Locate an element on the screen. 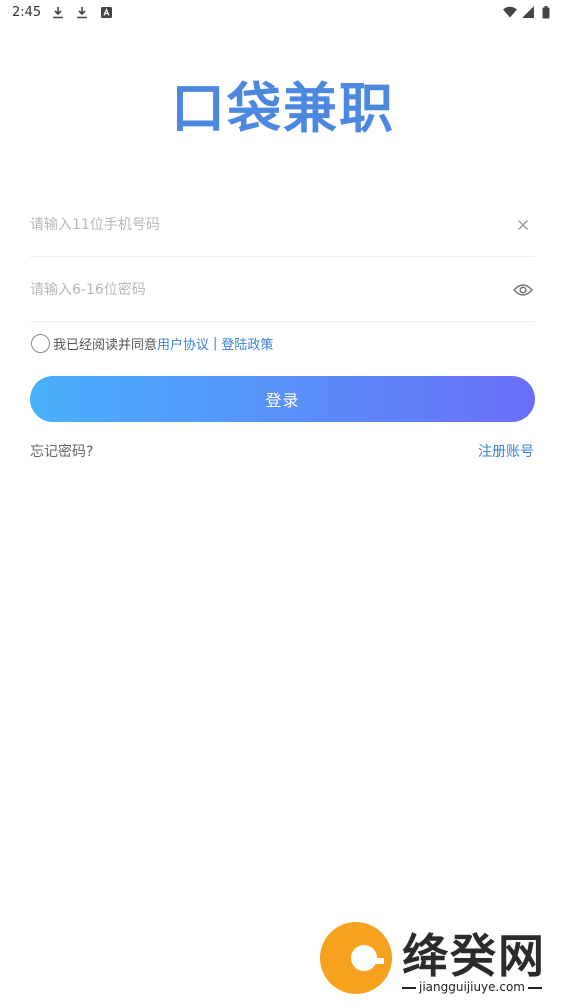  app-logo: 口袋兼职 is located at coordinates (282, 108).